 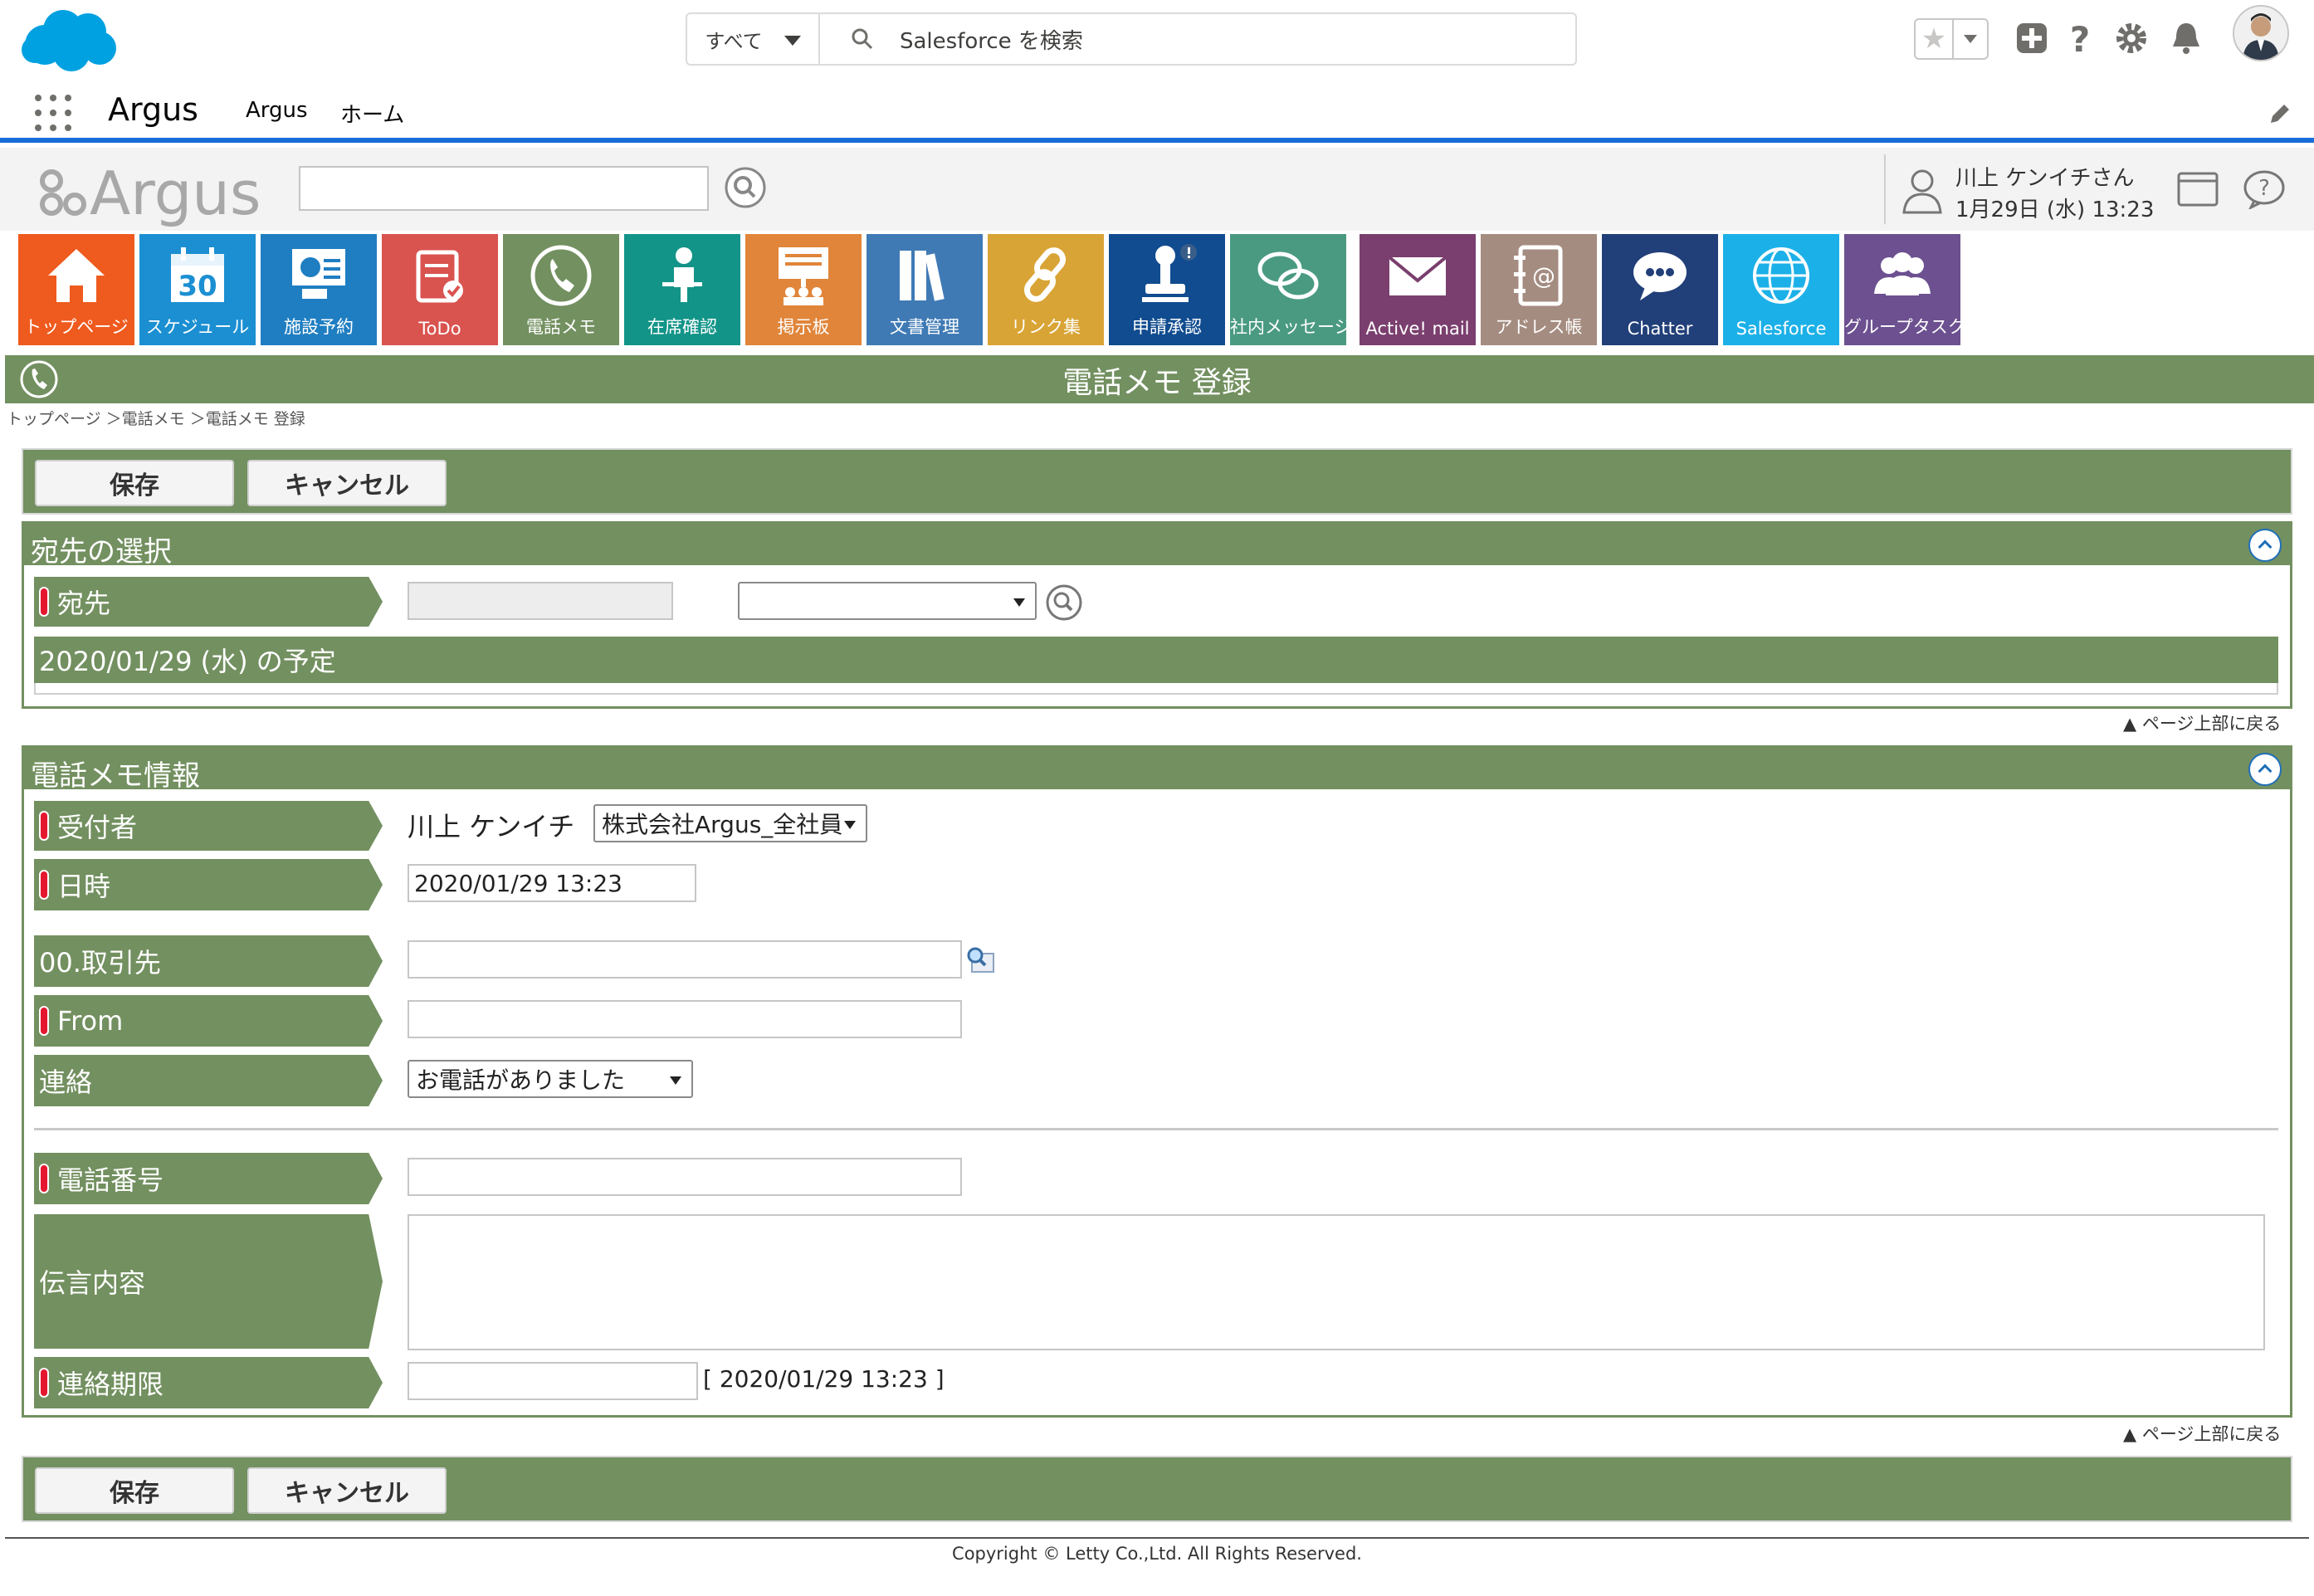 I want to click on message-textarea, so click(x=1336, y=1282).